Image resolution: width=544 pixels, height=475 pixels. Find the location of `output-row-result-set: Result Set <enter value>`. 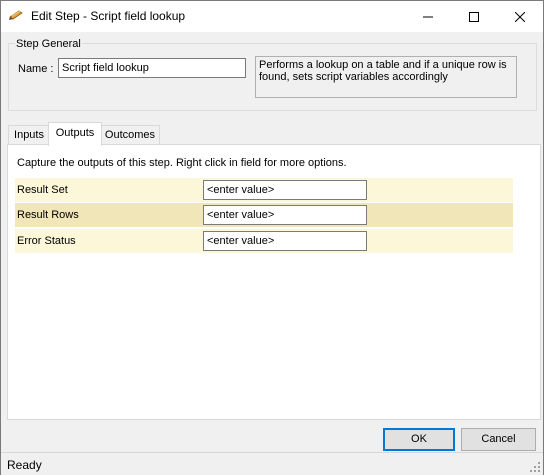

output-row-result-set: Result Set <enter value> is located at coordinates (264, 190).